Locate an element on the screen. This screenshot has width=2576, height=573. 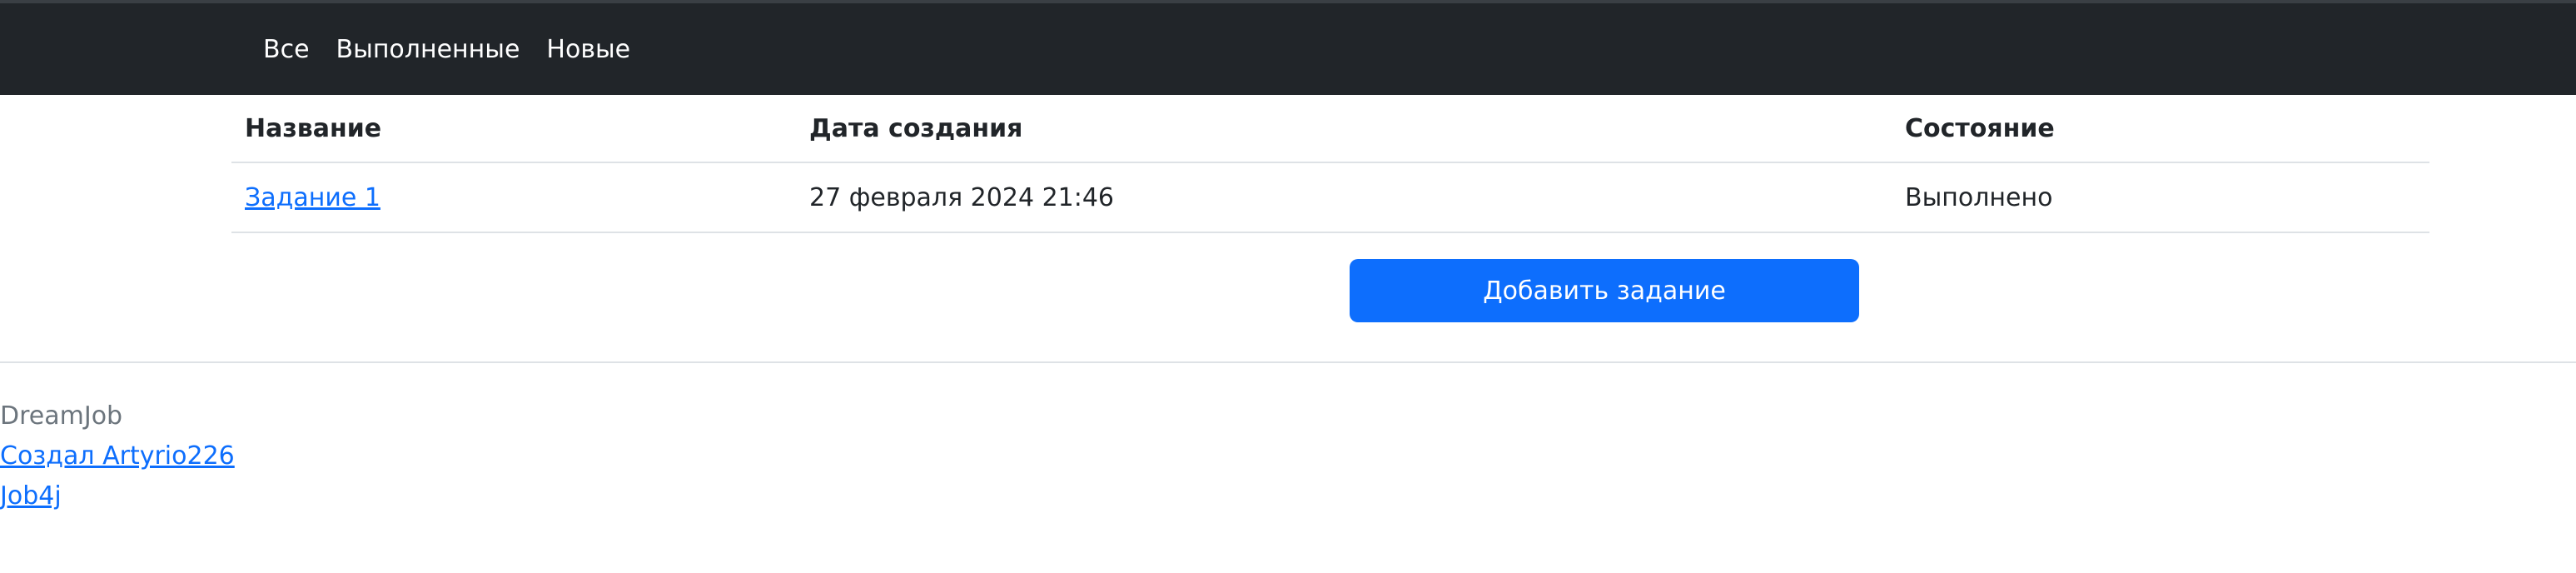
table-header-row: Название Дата создания Состояние is located at coordinates (1330, 129).